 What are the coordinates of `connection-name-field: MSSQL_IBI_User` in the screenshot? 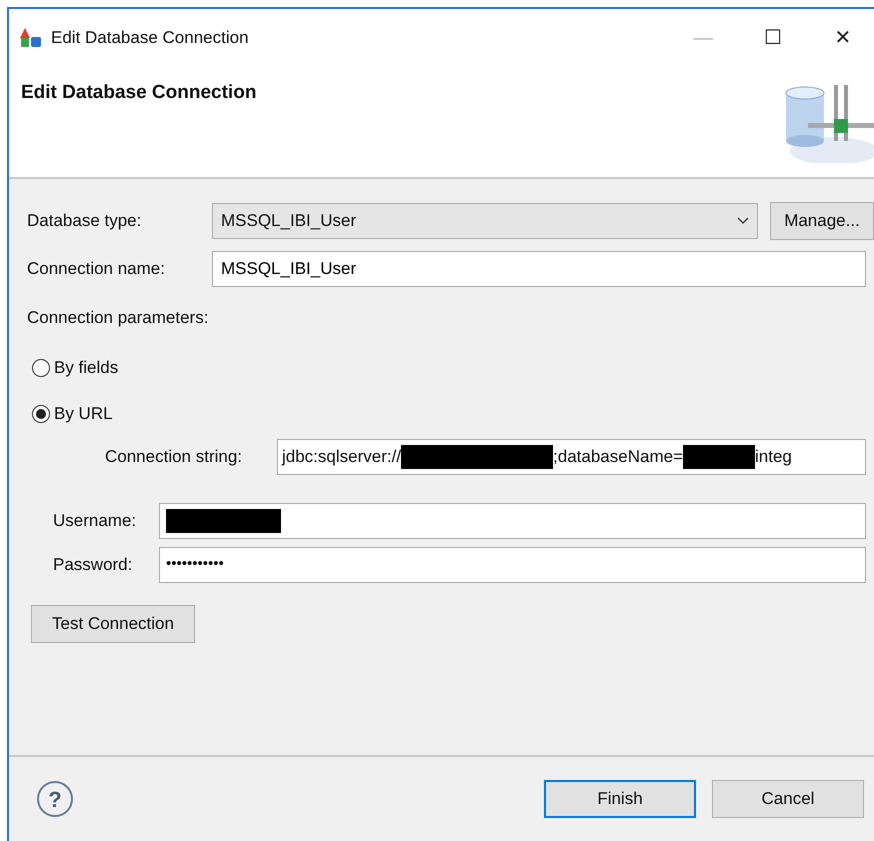 It's located at (539, 269).